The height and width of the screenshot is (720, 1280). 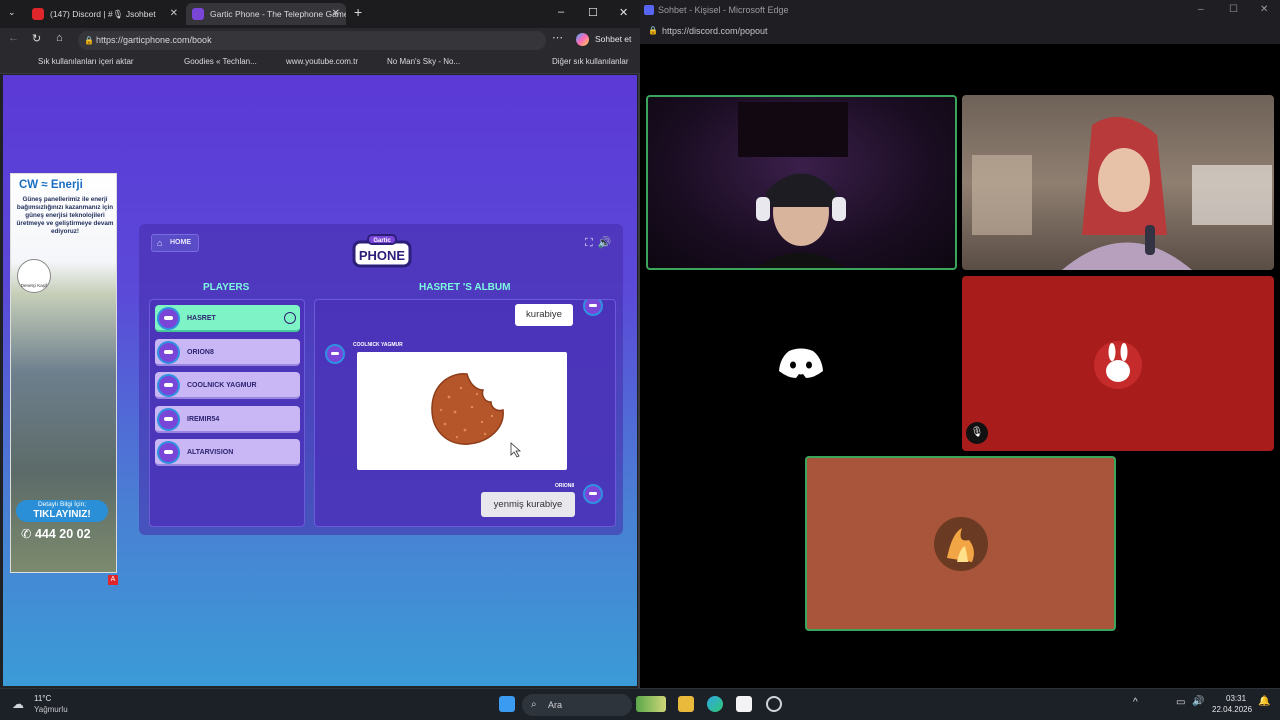 I want to click on bookmark-other: Diğer sık kullanılanlar, so click(x=590, y=61).